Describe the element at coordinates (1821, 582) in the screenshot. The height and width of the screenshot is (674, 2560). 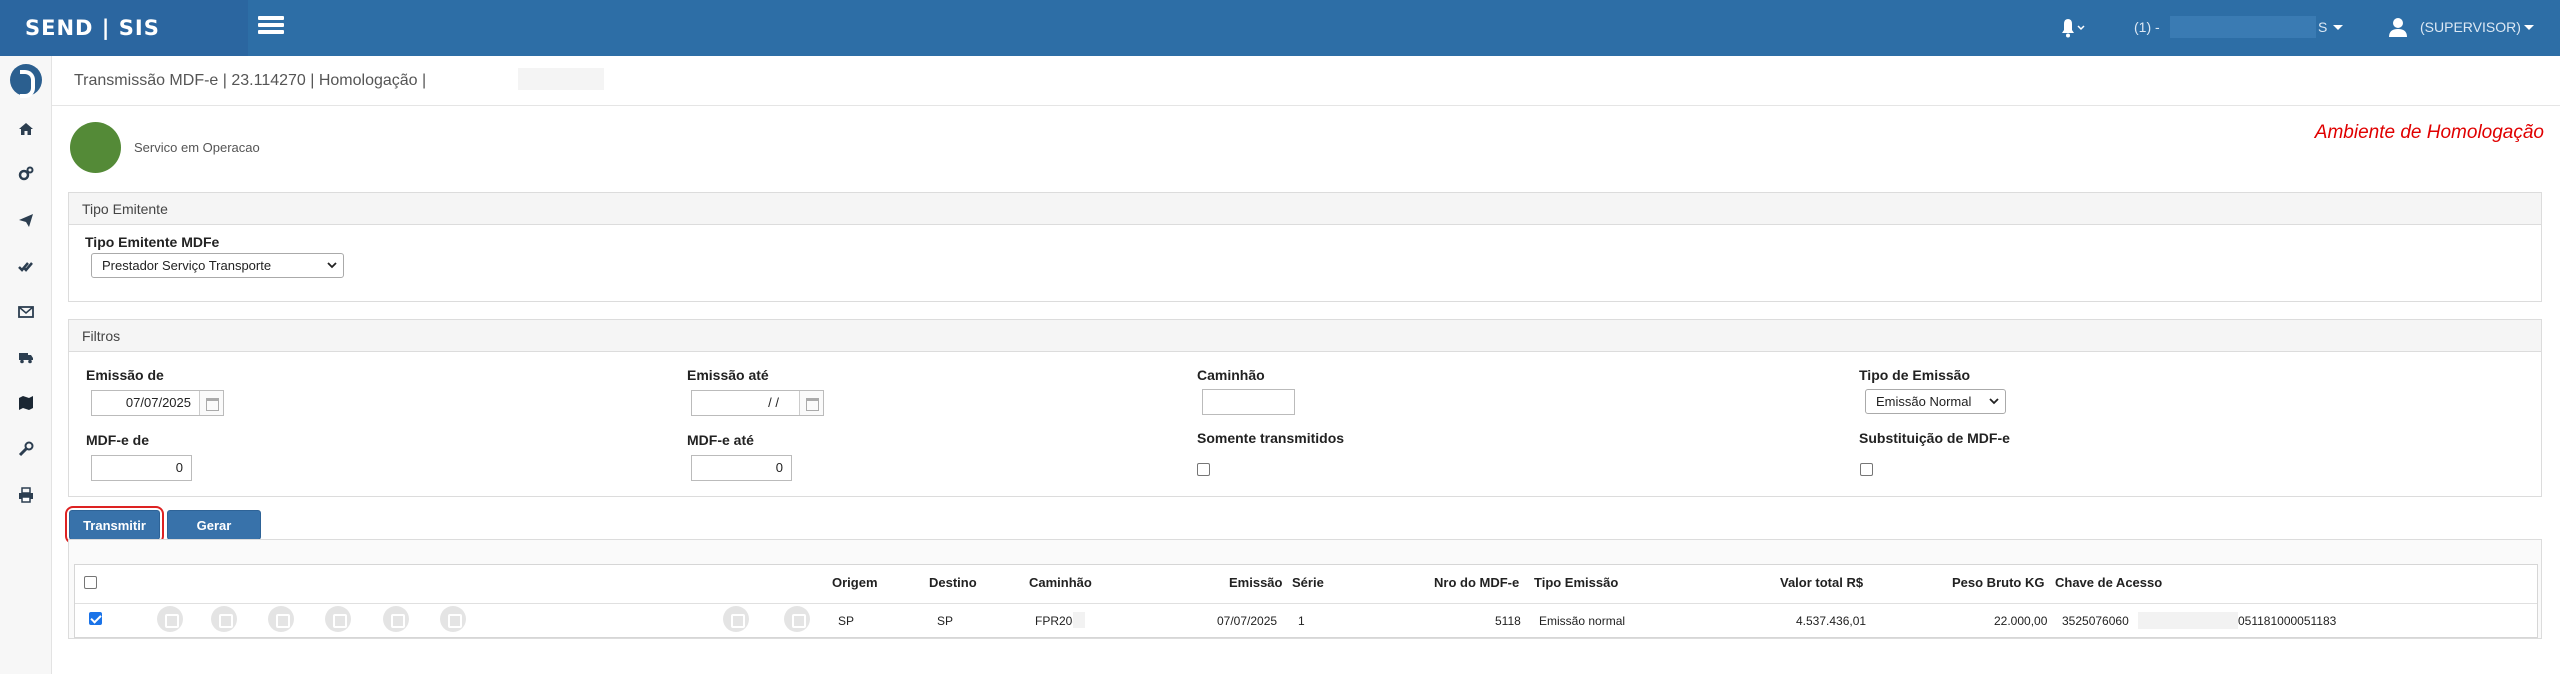
I see `column-header: Valor total R$` at that location.